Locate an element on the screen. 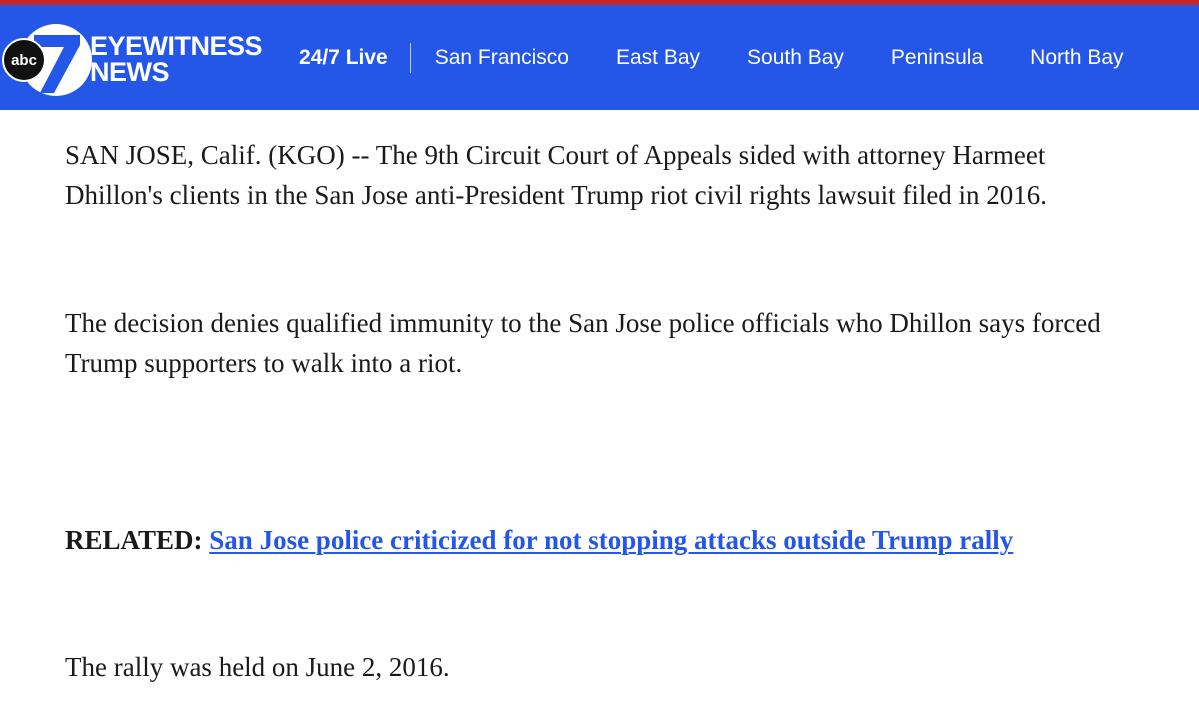 The width and height of the screenshot is (1199, 717). abc-badge-icon: abc is located at coordinates (24, 60).